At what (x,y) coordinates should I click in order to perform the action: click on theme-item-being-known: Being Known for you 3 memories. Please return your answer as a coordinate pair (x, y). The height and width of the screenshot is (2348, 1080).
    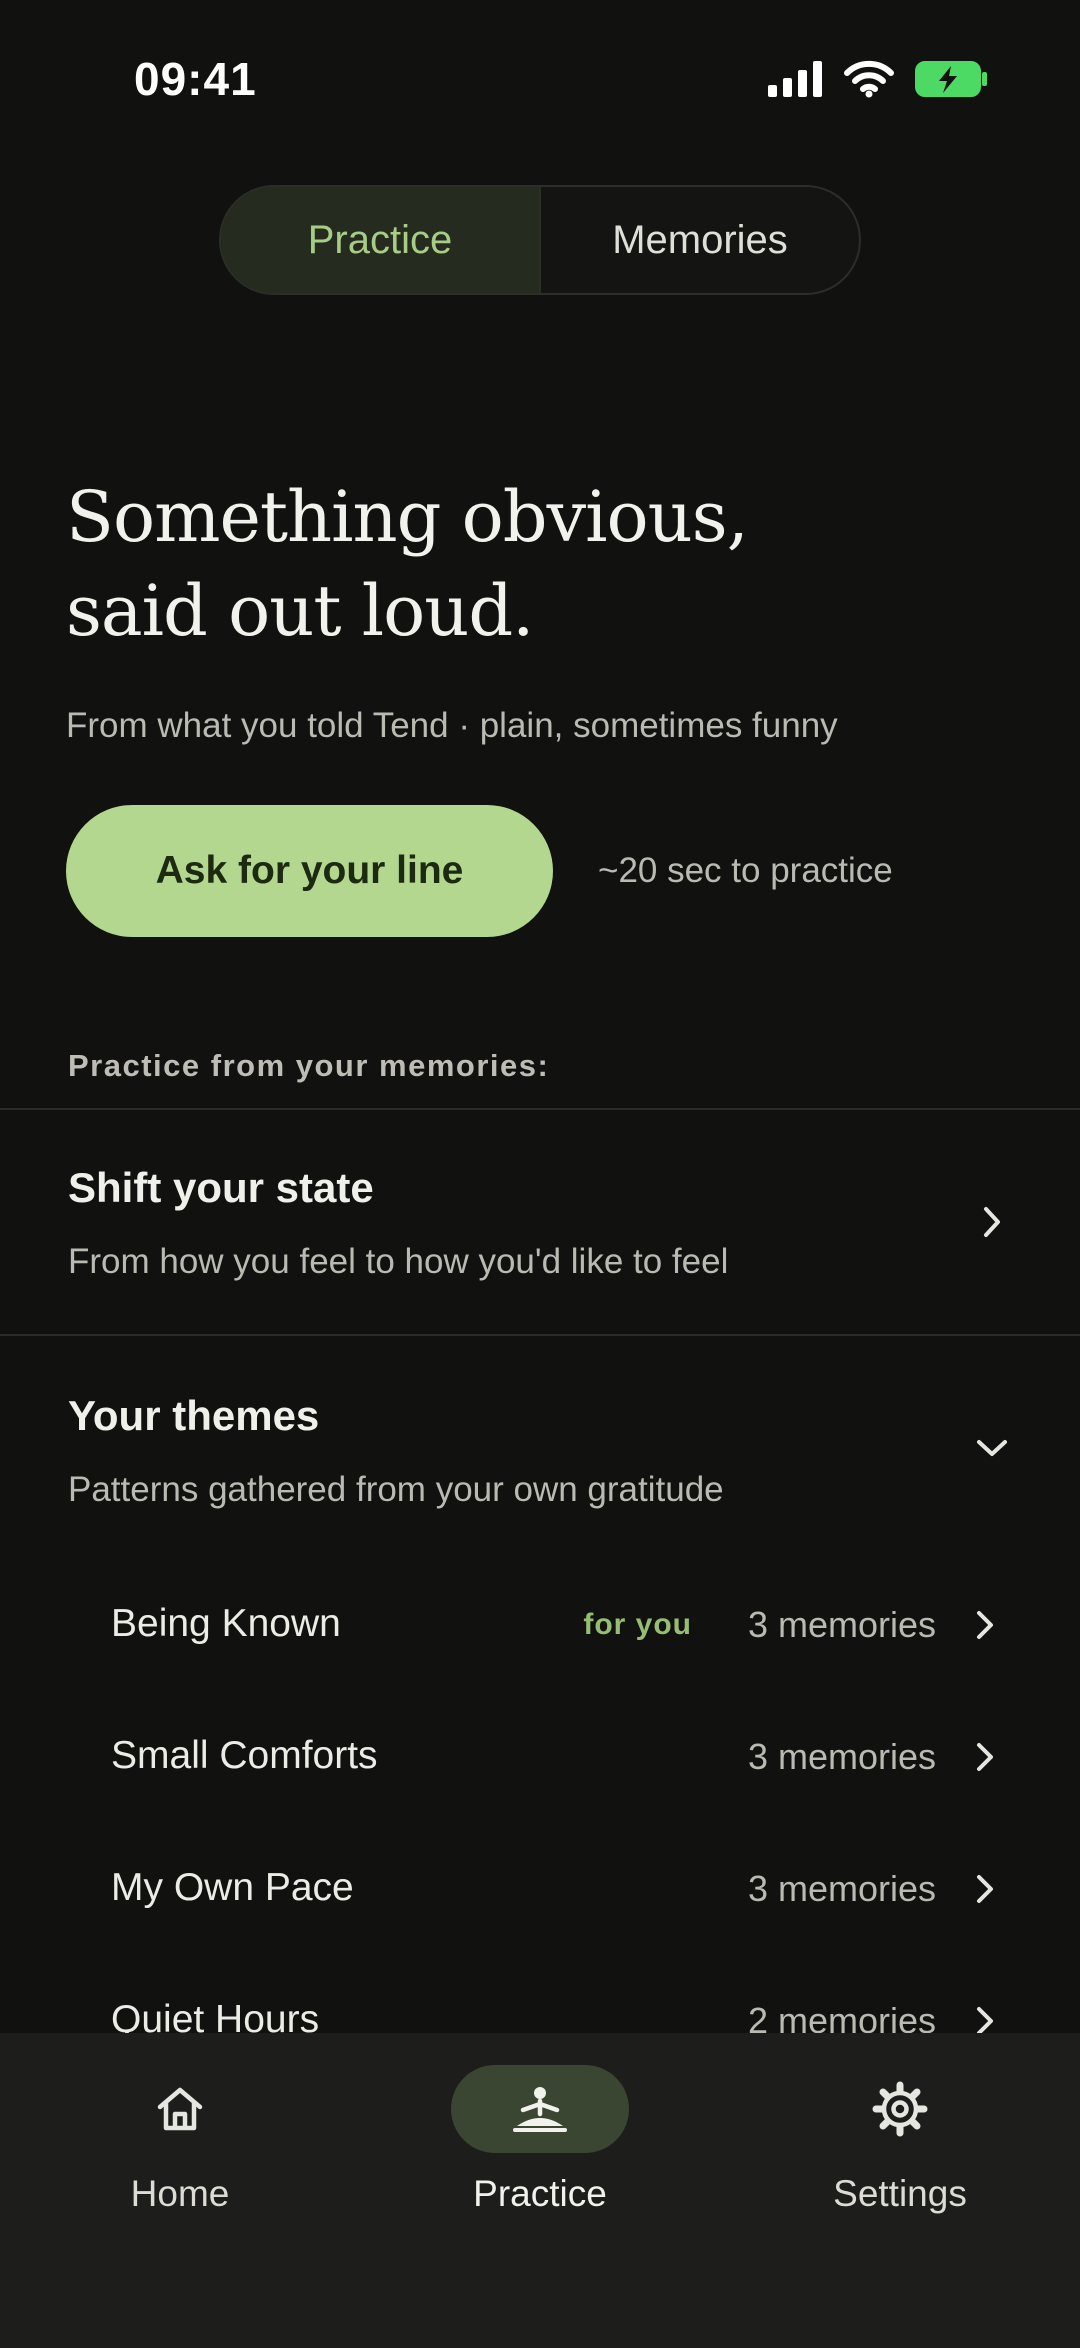
    Looking at the image, I should click on (540, 1628).